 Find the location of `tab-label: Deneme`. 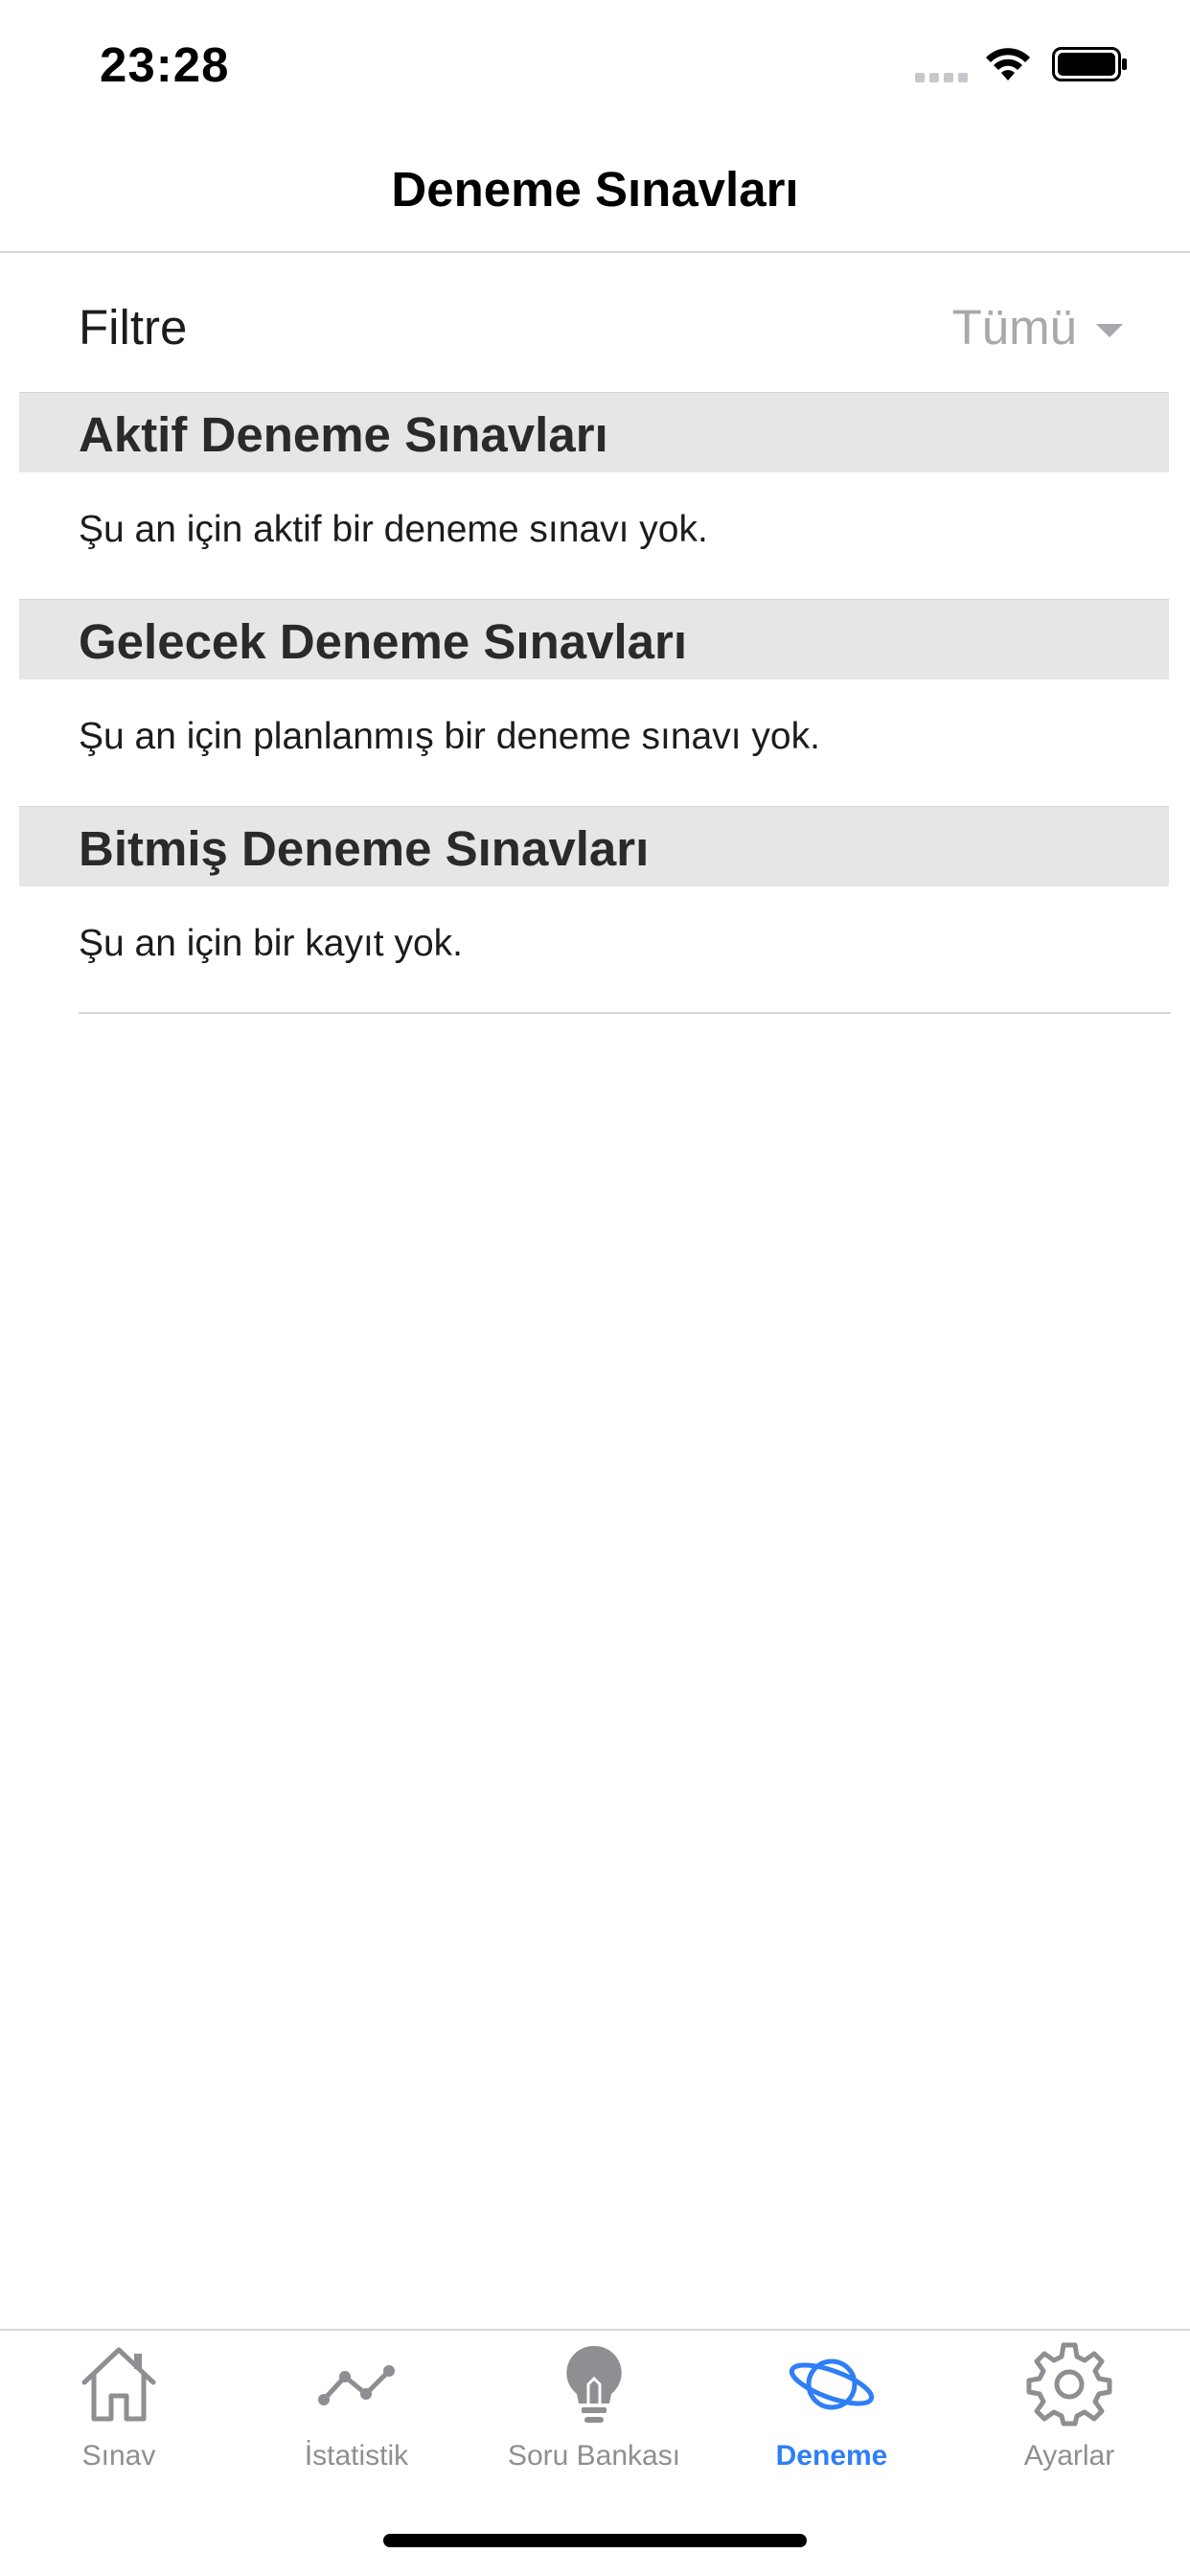

tab-label: Deneme is located at coordinates (832, 2456).